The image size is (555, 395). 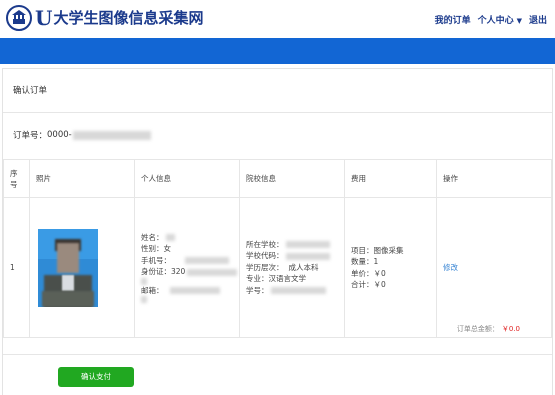 I want to click on order-total: 订单总金额： ￥0.0, so click(x=488, y=329).